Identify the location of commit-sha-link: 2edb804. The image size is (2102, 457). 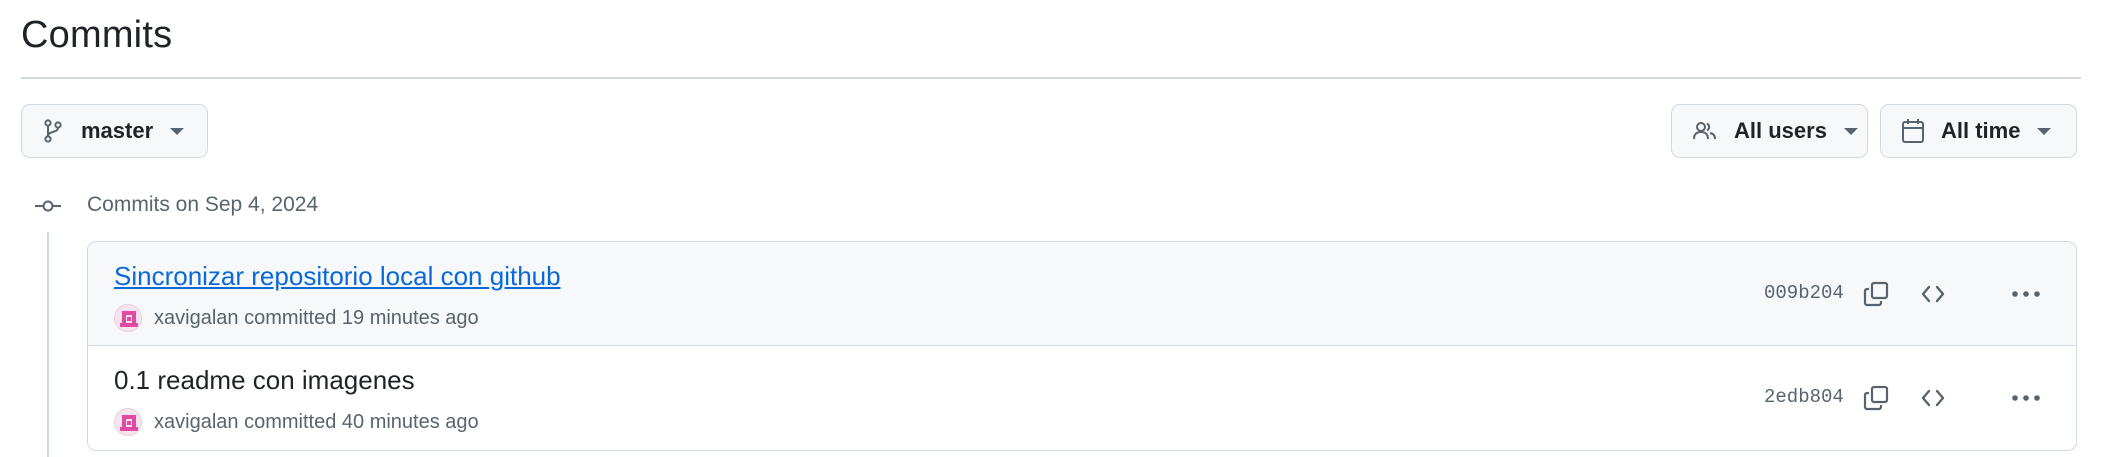
(1804, 397).